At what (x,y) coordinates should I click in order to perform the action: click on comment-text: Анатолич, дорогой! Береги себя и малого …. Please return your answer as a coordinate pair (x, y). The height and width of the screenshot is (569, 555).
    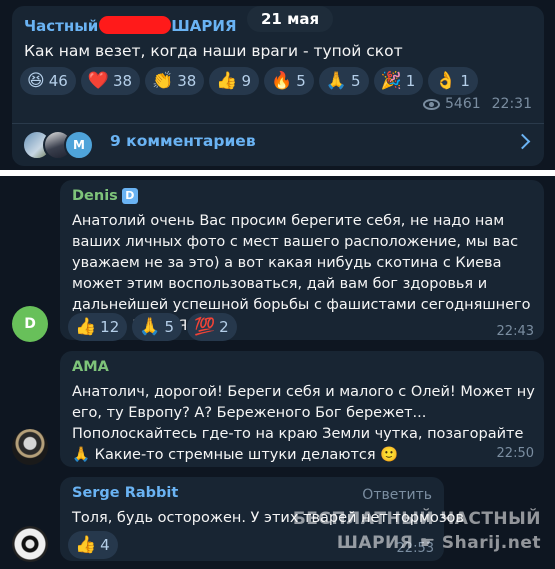
    Looking at the image, I should click on (303, 423).